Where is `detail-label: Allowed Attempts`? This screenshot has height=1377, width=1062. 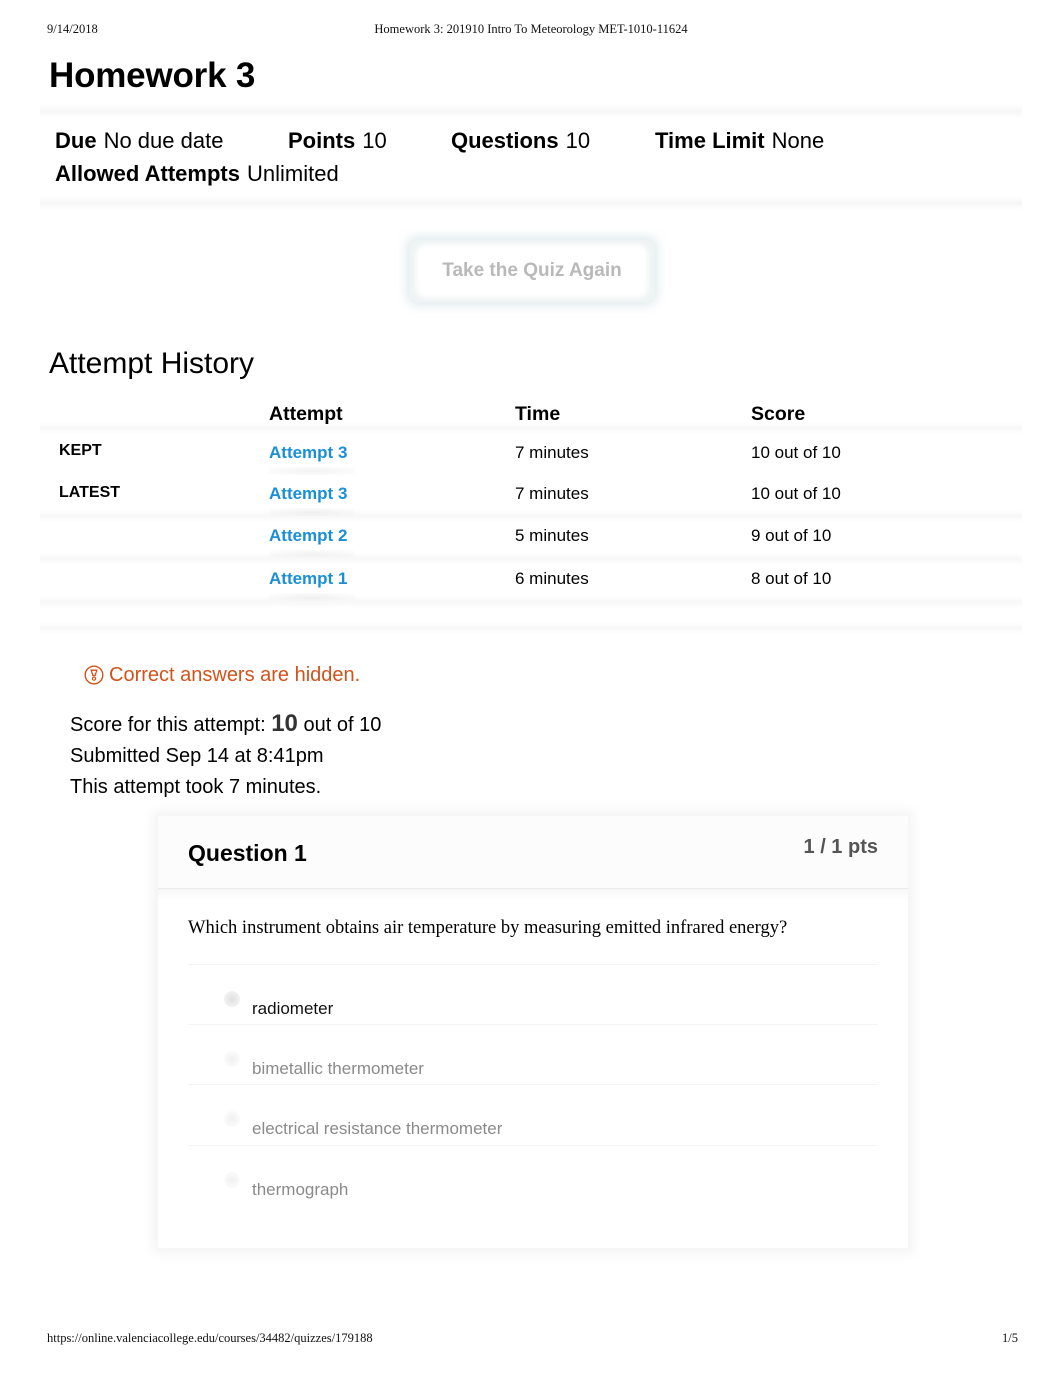
detail-label: Allowed Attempts is located at coordinates (147, 173).